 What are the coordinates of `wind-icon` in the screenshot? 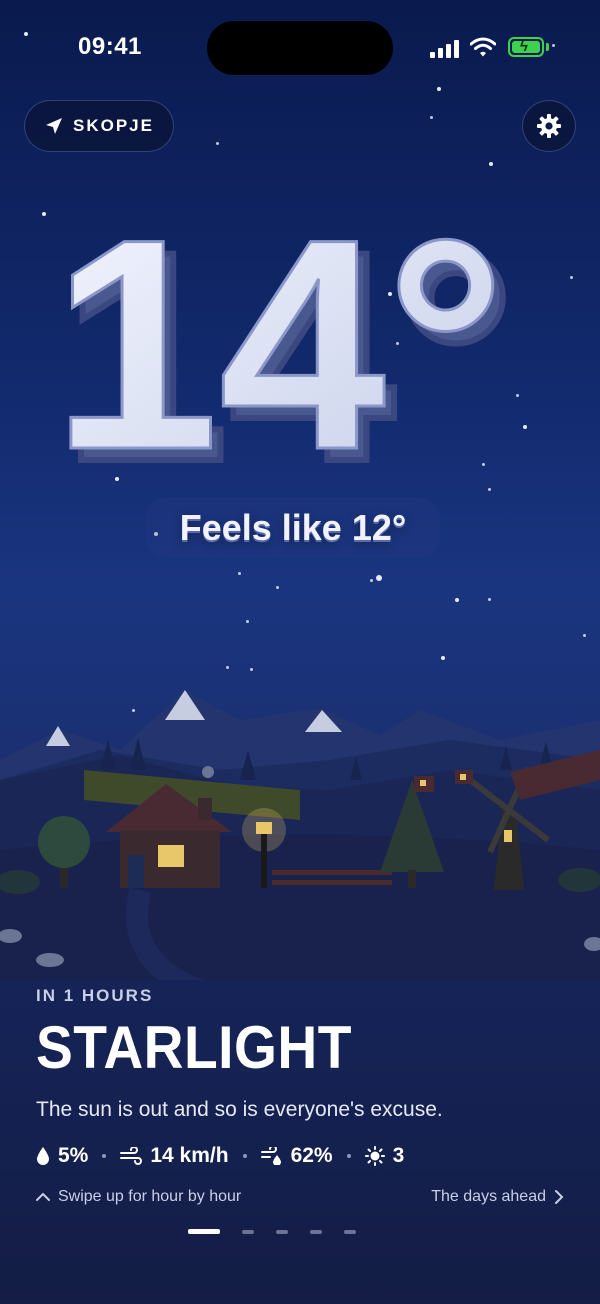 It's located at (131, 1156).